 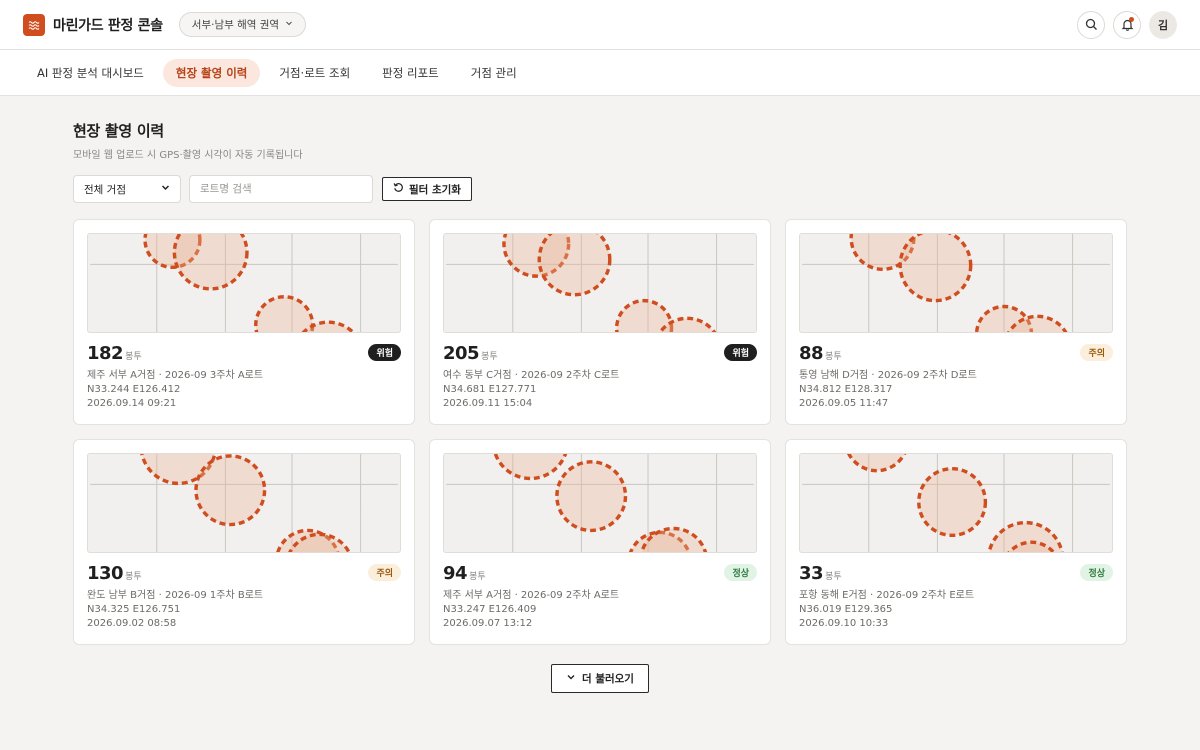 I want to click on bag-count: 33, so click(x=811, y=573).